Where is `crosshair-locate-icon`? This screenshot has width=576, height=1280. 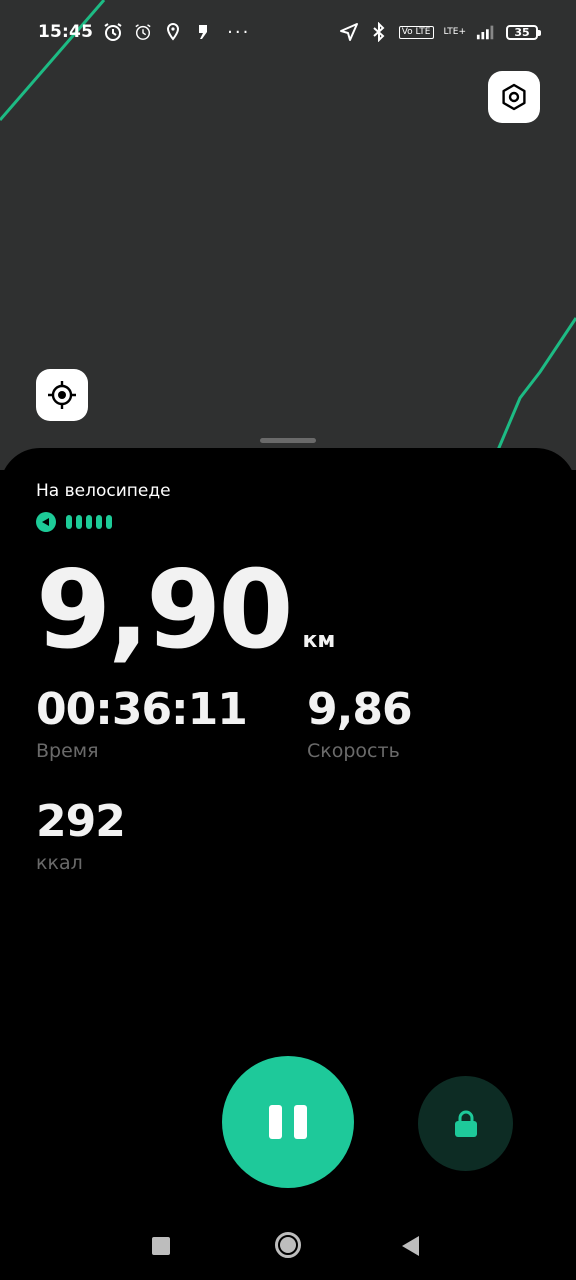 crosshair-locate-icon is located at coordinates (62, 395).